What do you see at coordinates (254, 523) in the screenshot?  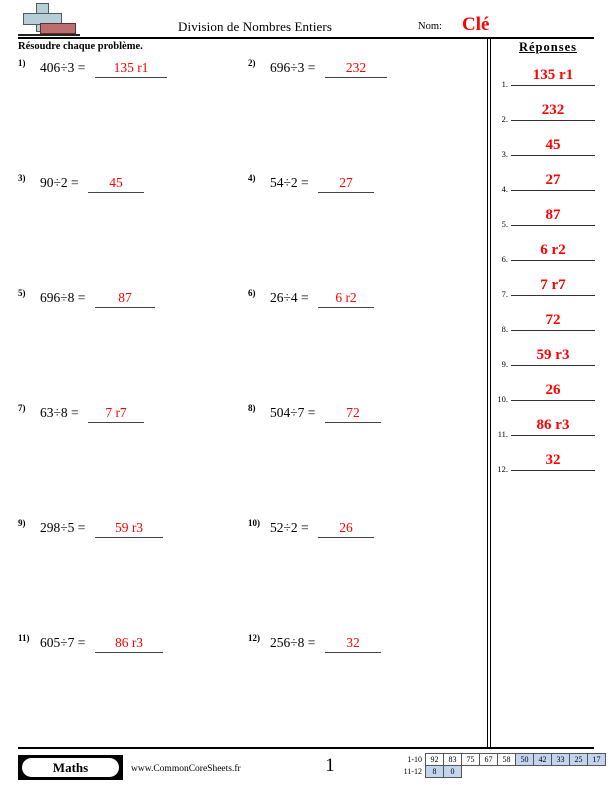 I see `problem-number: 10)` at bounding box center [254, 523].